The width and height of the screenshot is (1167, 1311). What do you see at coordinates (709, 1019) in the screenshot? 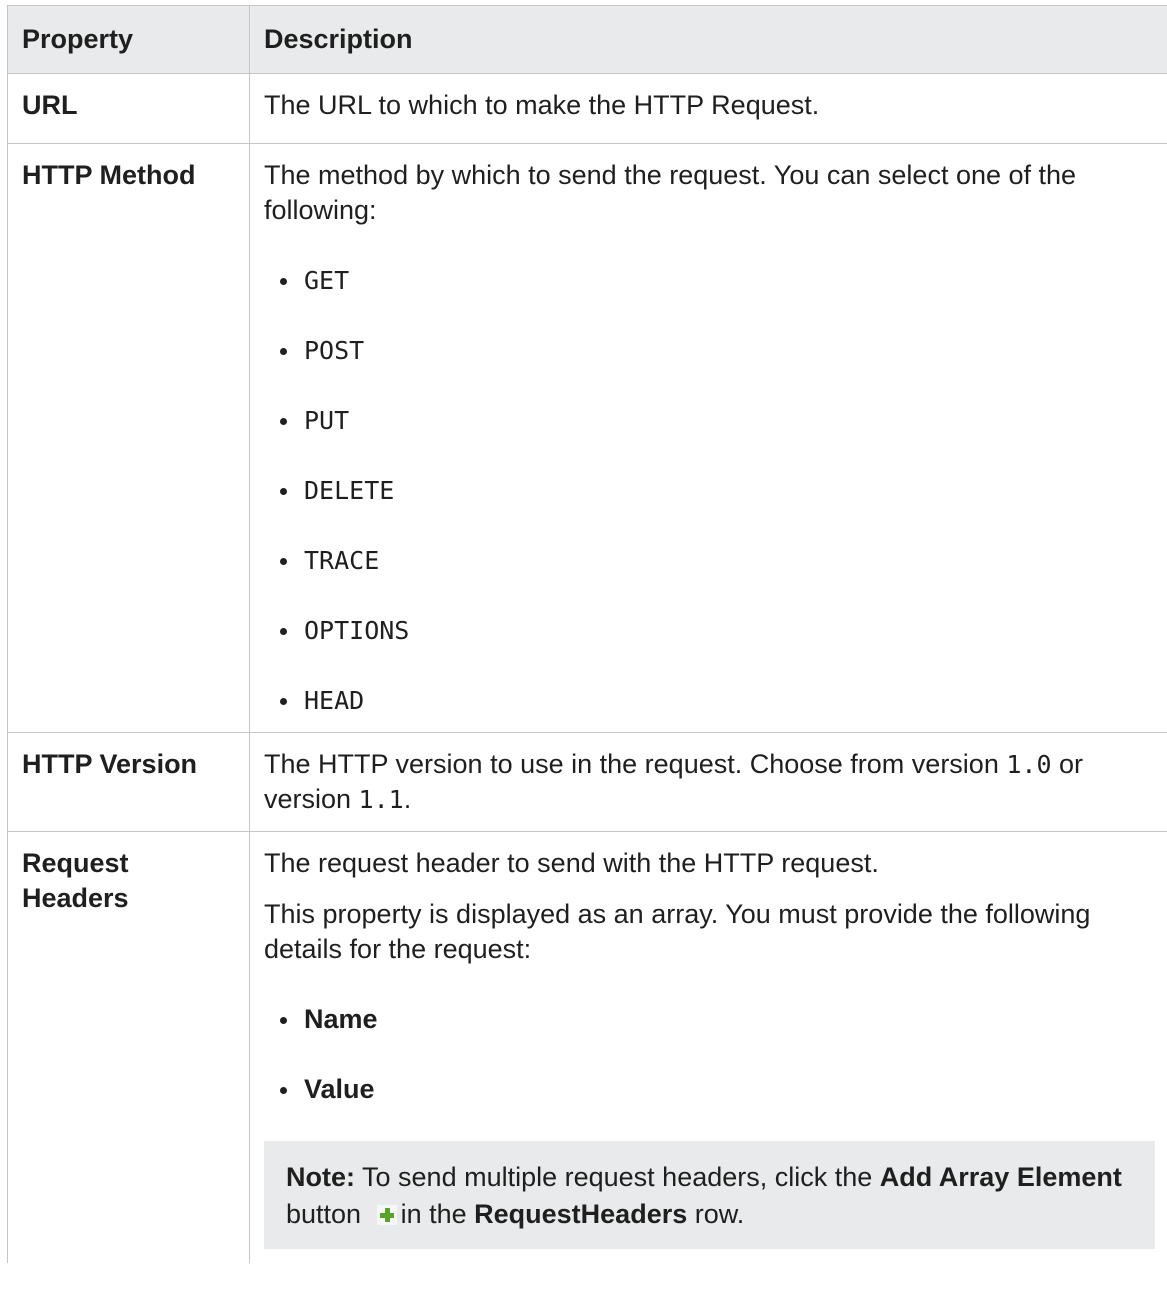
I see `list-item-field: Name` at bounding box center [709, 1019].